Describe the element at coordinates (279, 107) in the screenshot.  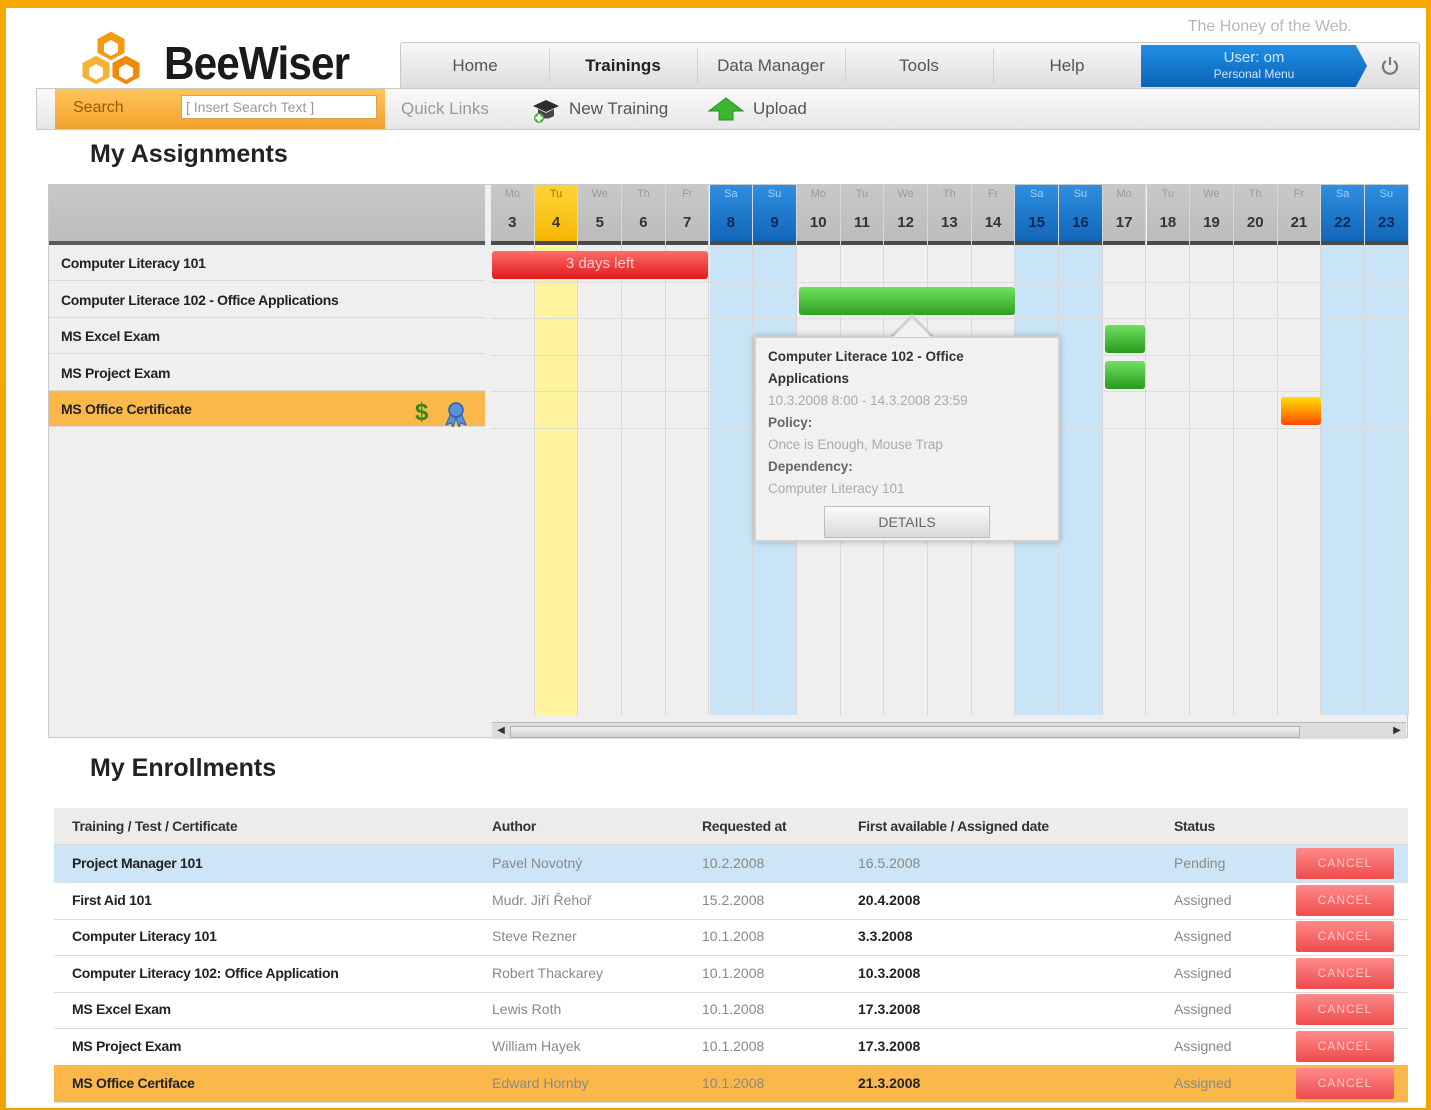
I see `search-input` at that location.